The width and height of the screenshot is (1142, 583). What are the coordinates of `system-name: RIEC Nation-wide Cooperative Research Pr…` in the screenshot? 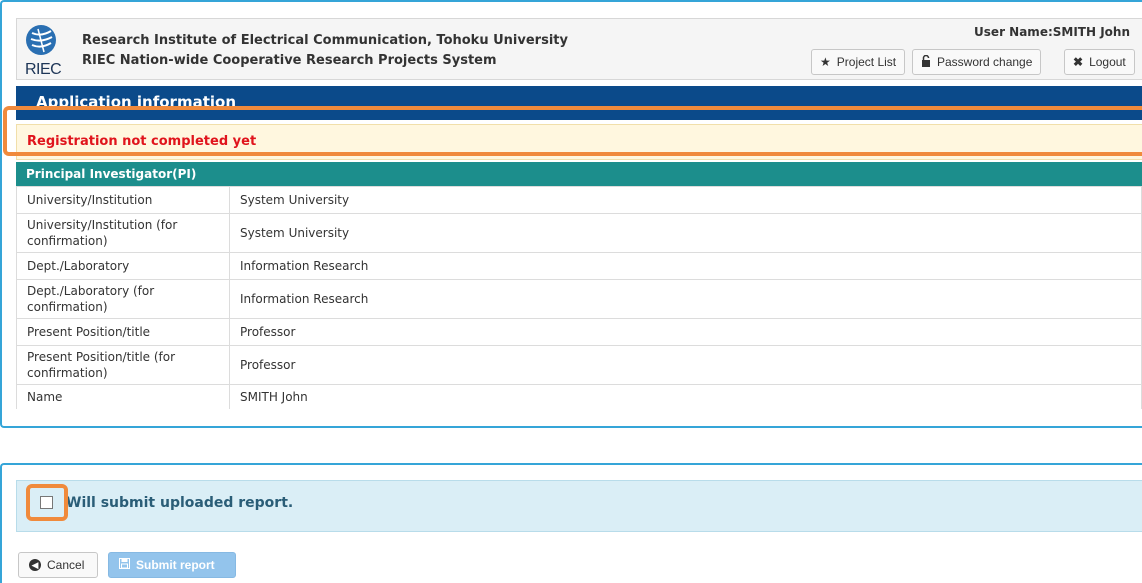 It's located at (289, 60).